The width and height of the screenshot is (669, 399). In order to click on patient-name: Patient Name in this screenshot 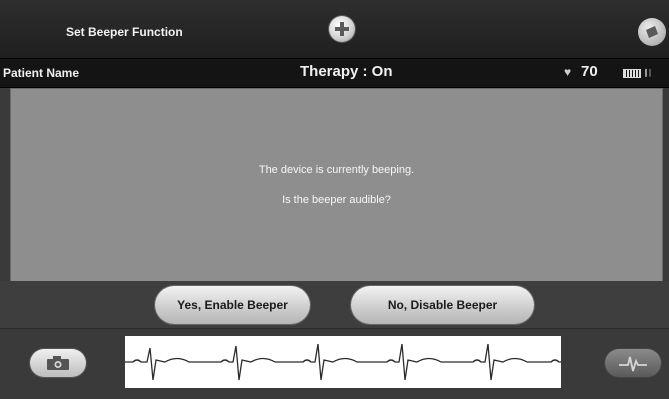, I will do `click(41, 73)`.